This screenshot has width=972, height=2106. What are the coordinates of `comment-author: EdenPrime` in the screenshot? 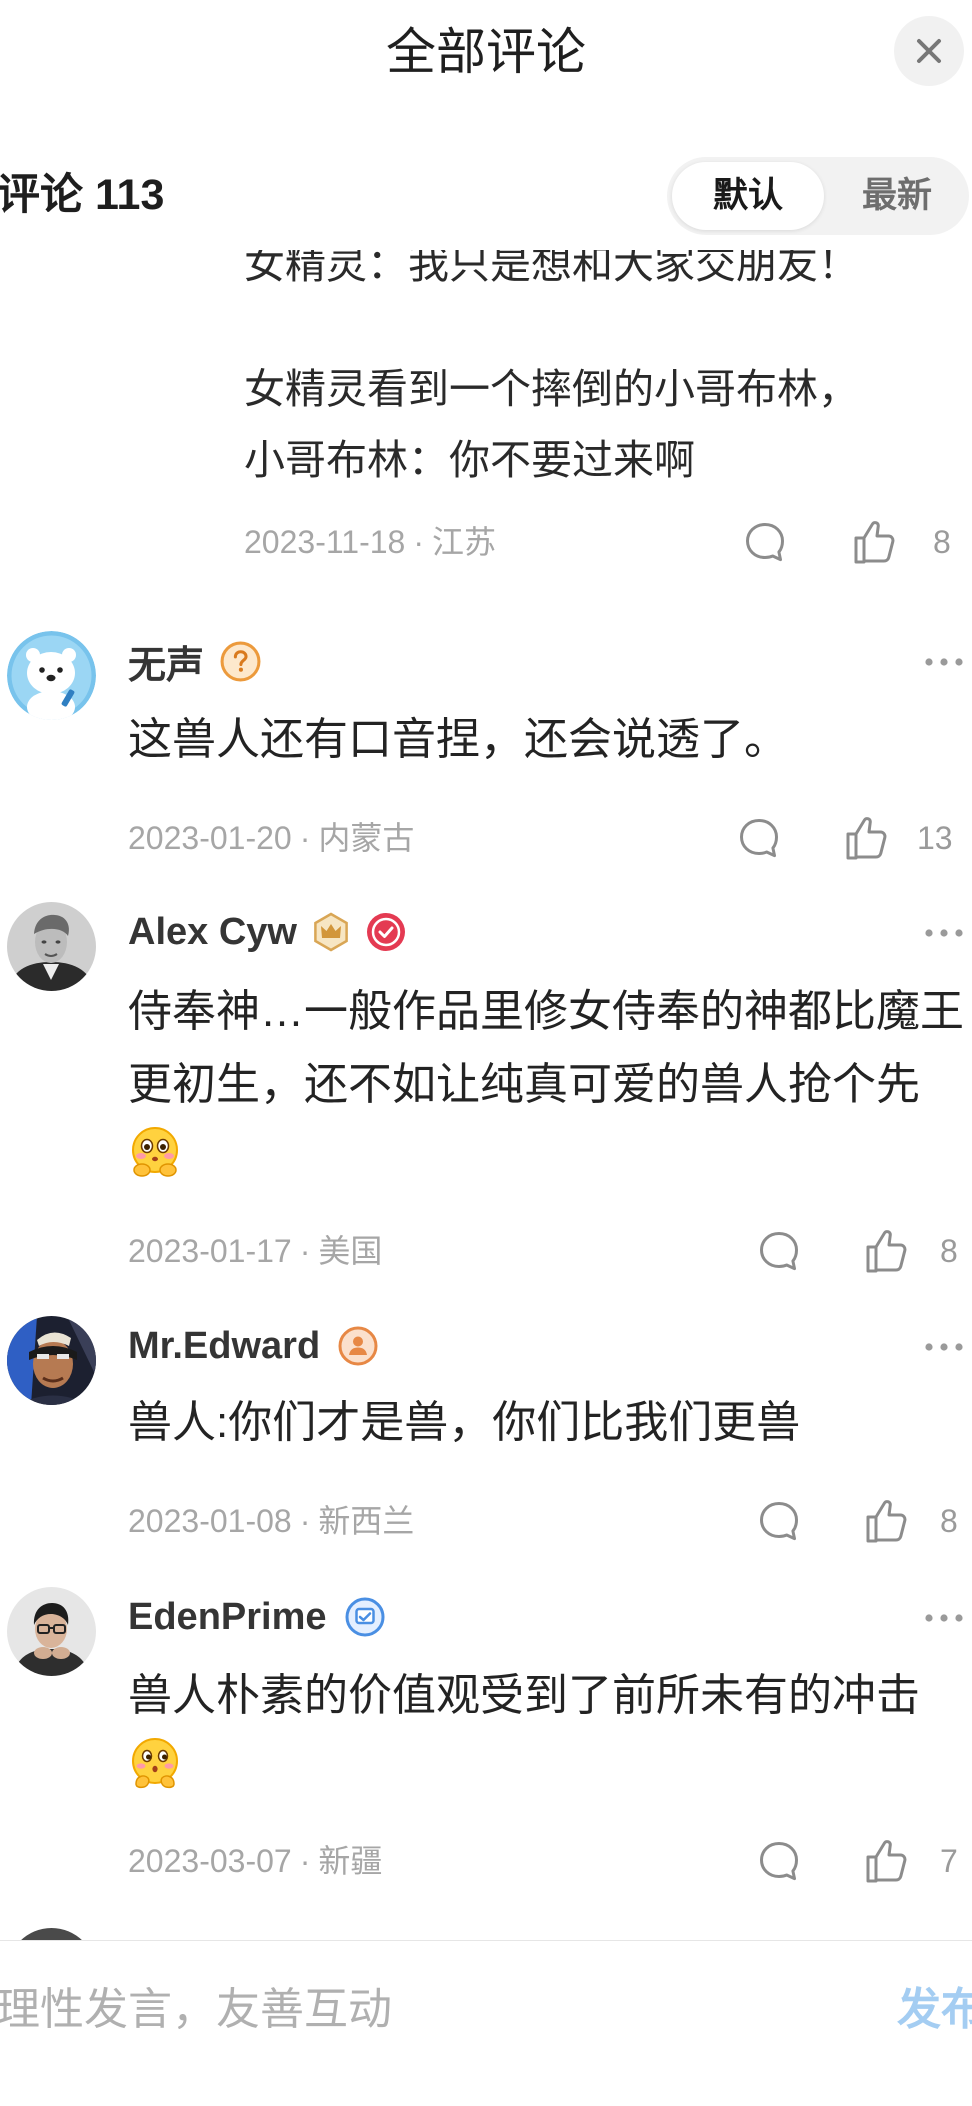 It's located at (227, 1617).